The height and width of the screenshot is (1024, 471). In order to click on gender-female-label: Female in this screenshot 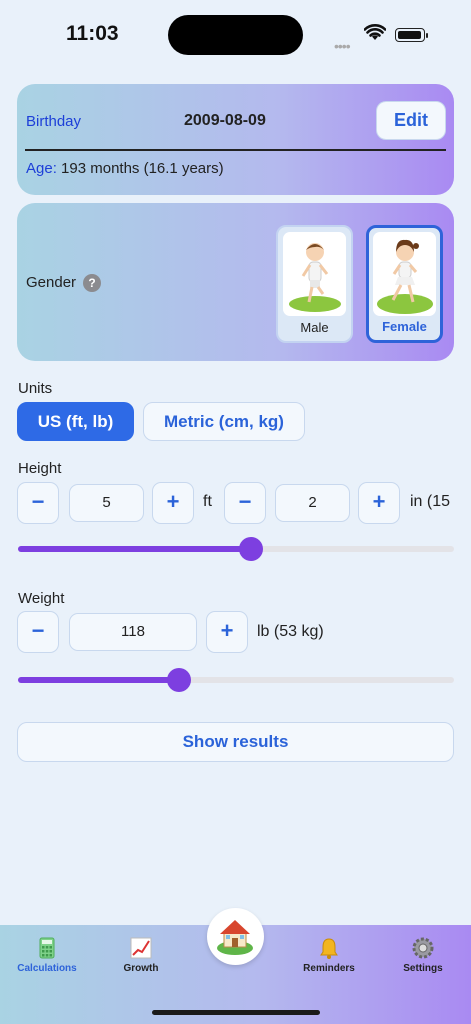, I will do `click(404, 326)`.